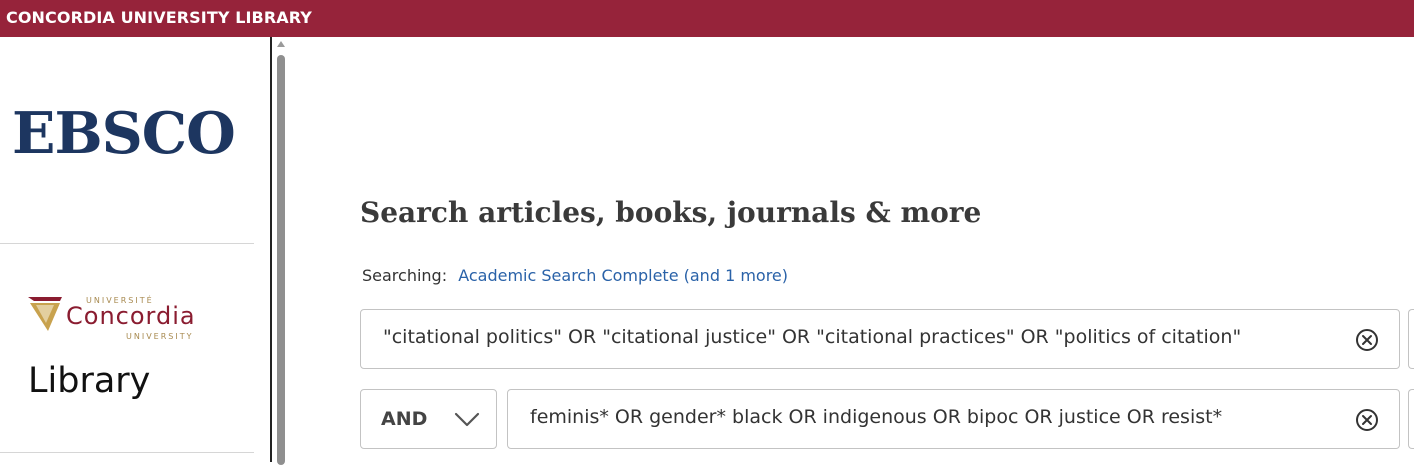  Describe the element at coordinates (707, 18) in the screenshot. I see `top-bar: CONCORDIA UNIVERSITY LIBRARY` at that location.